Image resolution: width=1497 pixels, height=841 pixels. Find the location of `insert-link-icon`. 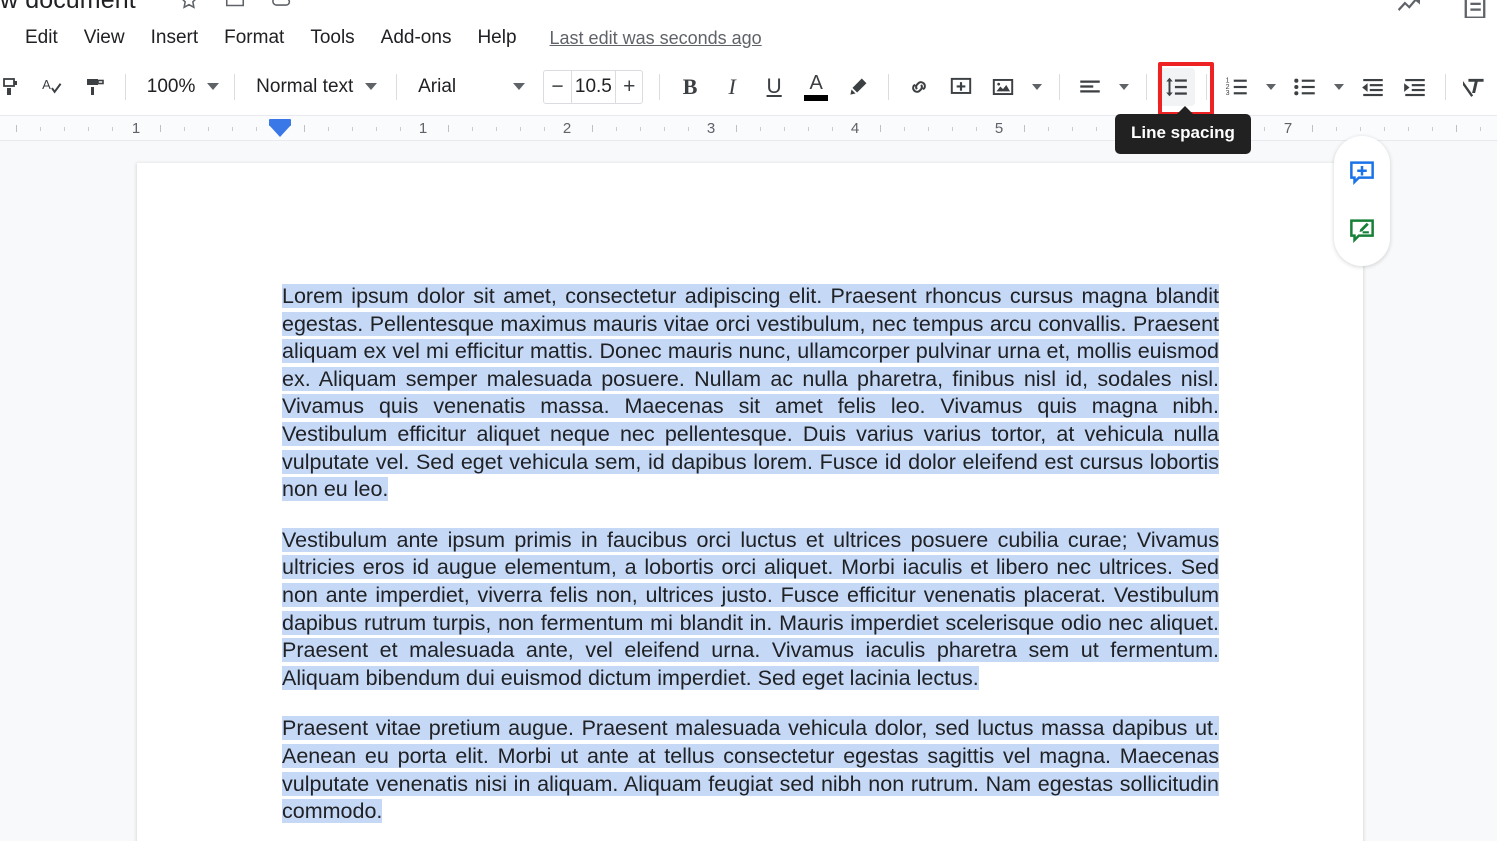

insert-link-icon is located at coordinates (919, 87).